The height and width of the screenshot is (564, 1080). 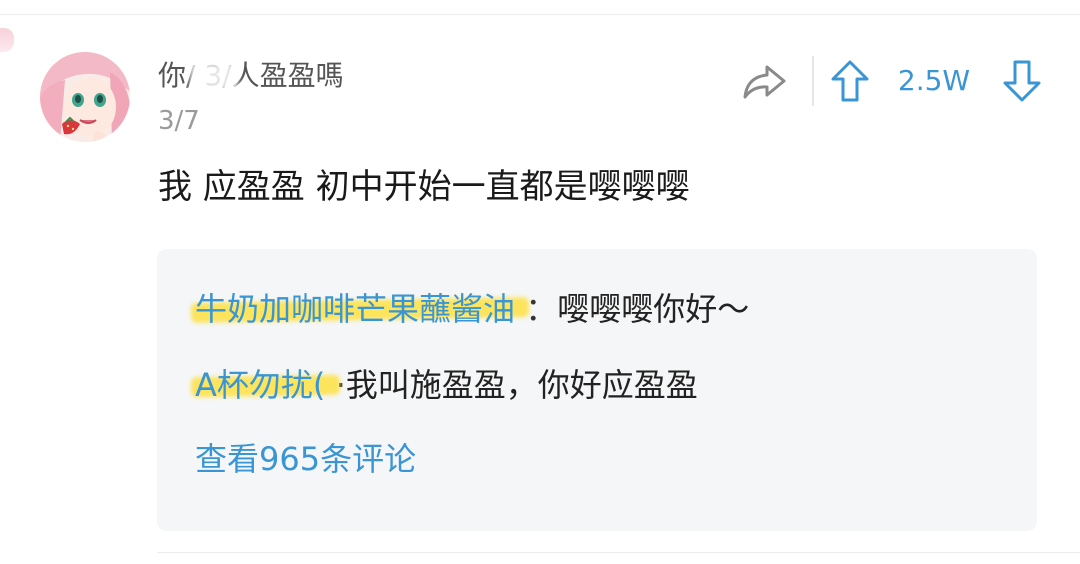 I want to click on downvote-button, so click(x=1022, y=81).